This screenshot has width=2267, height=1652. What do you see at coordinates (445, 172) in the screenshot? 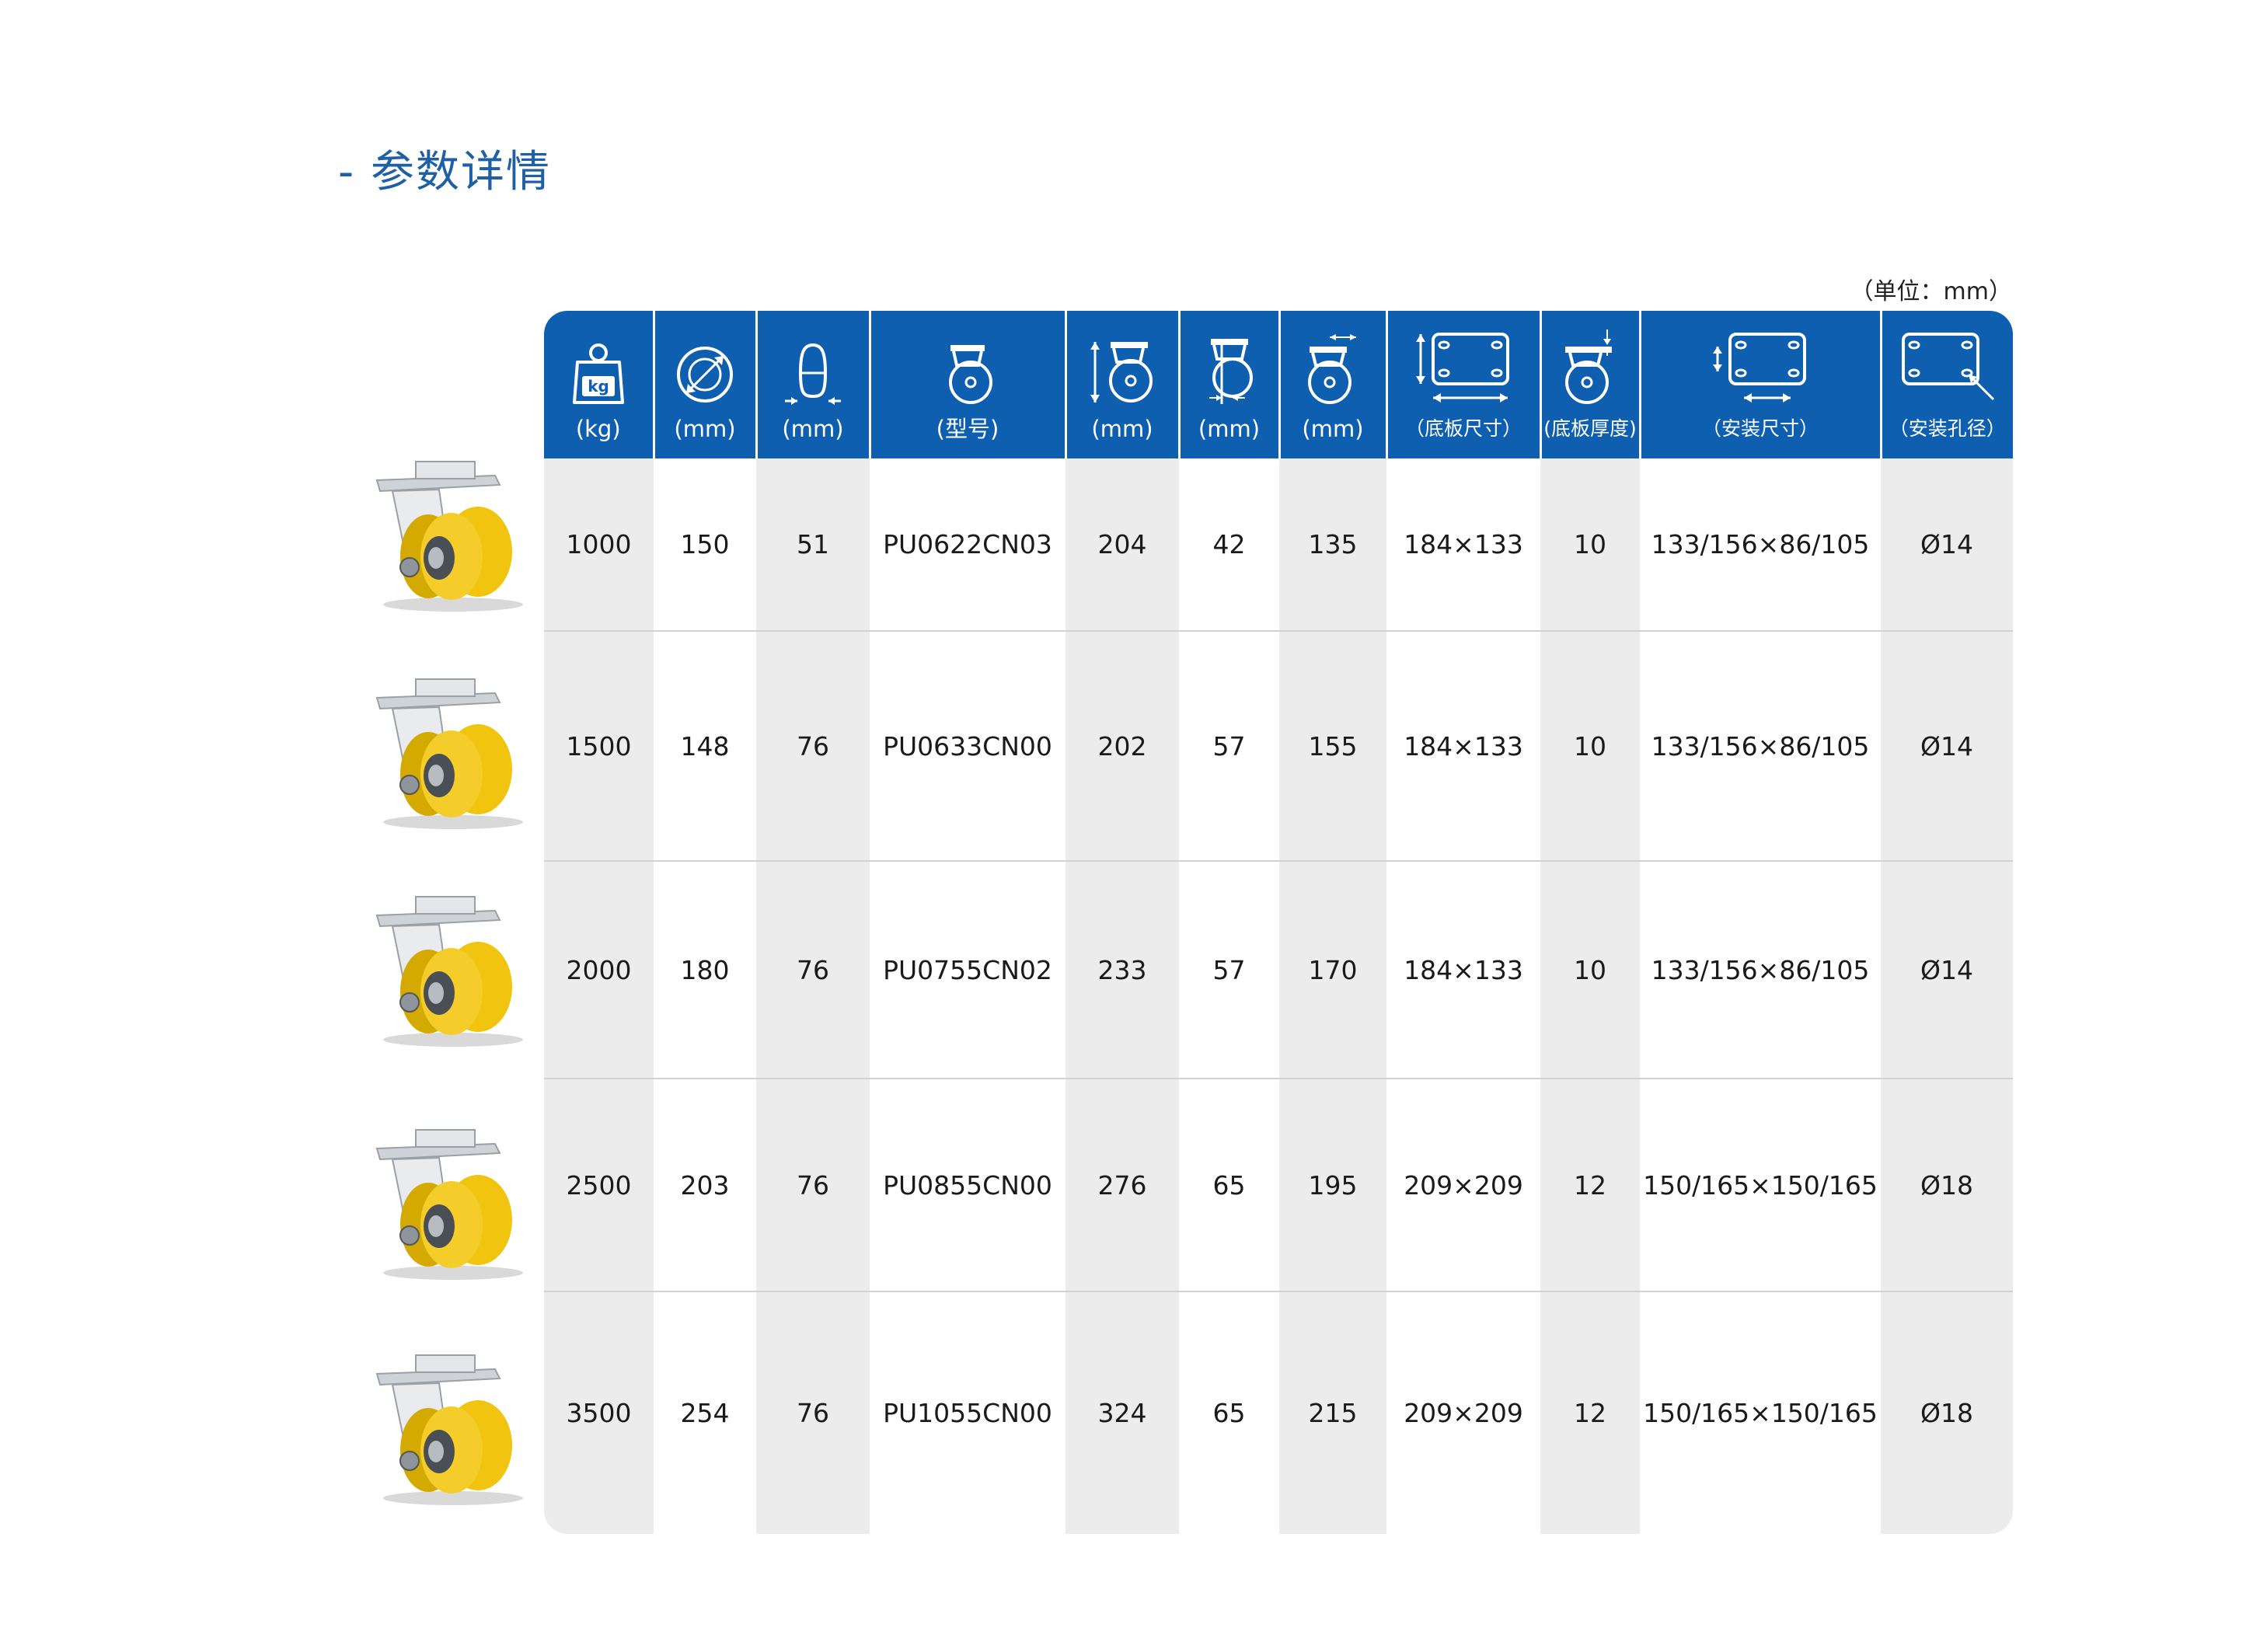
I see `page-title: - 参数详情` at bounding box center [445, 172].